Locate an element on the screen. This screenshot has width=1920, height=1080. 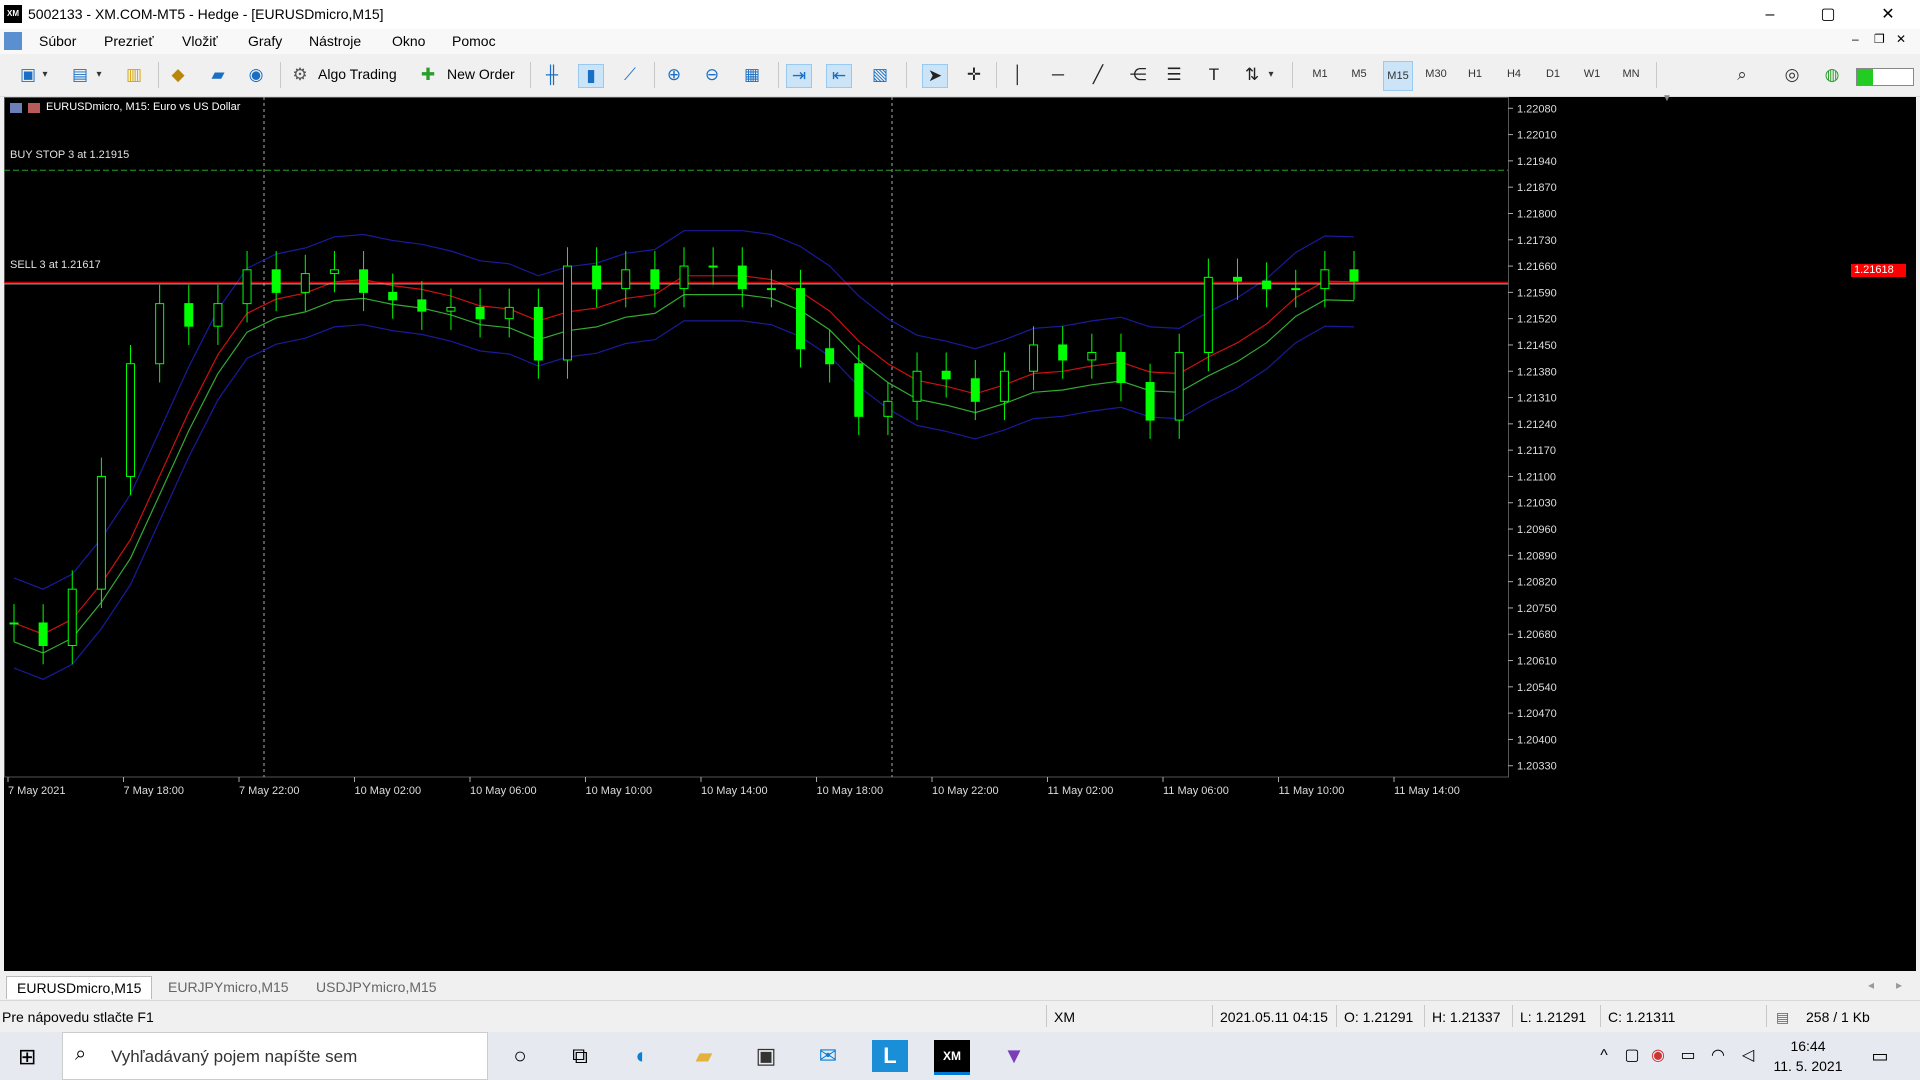
volume-muted-icon: ◁ is located at coordinates (1748, 1056).